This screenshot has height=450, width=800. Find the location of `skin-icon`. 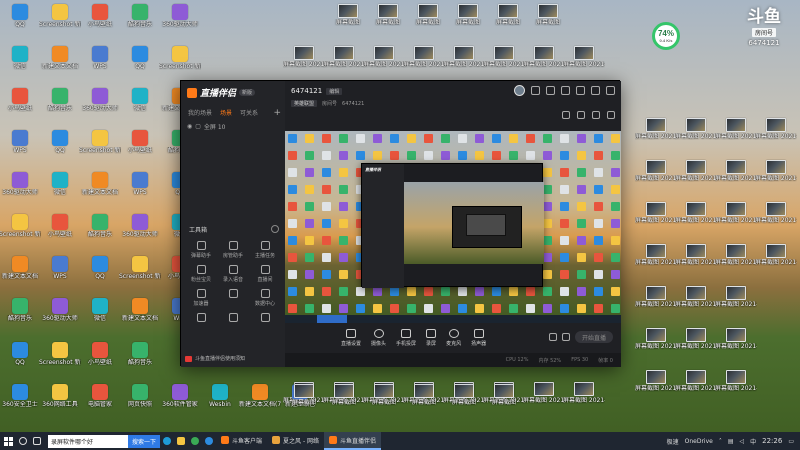

skin-icon is located at coordinates (535, 90).